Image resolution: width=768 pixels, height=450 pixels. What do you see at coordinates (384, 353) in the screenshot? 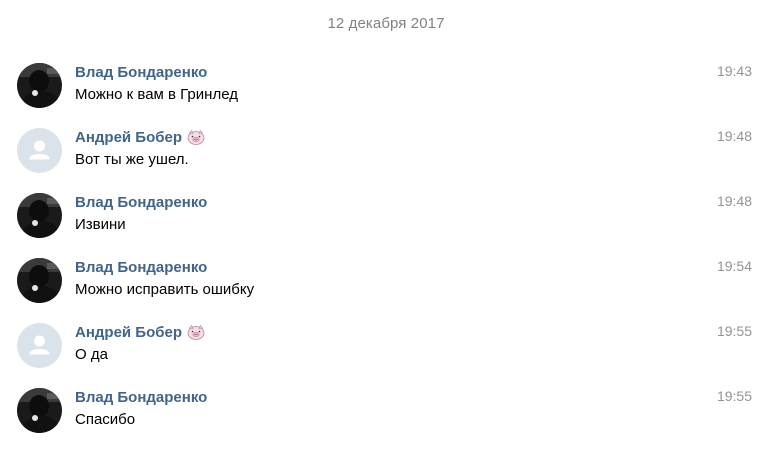
I see `message-item: Андрей Бобер О да 19:55` at bounding box center [384, 353].